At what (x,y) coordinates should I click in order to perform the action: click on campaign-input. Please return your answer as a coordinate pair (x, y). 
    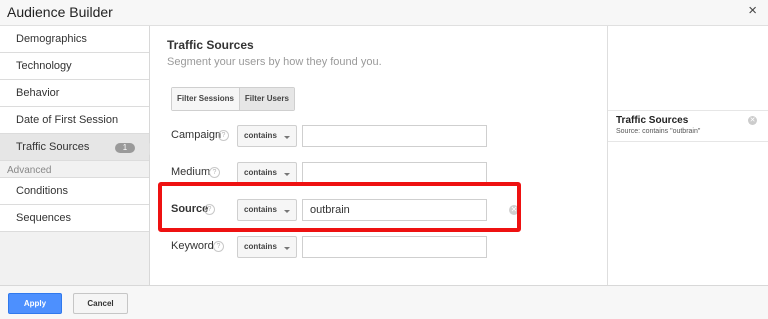
    Looking at the image, I should click on (394, 136).